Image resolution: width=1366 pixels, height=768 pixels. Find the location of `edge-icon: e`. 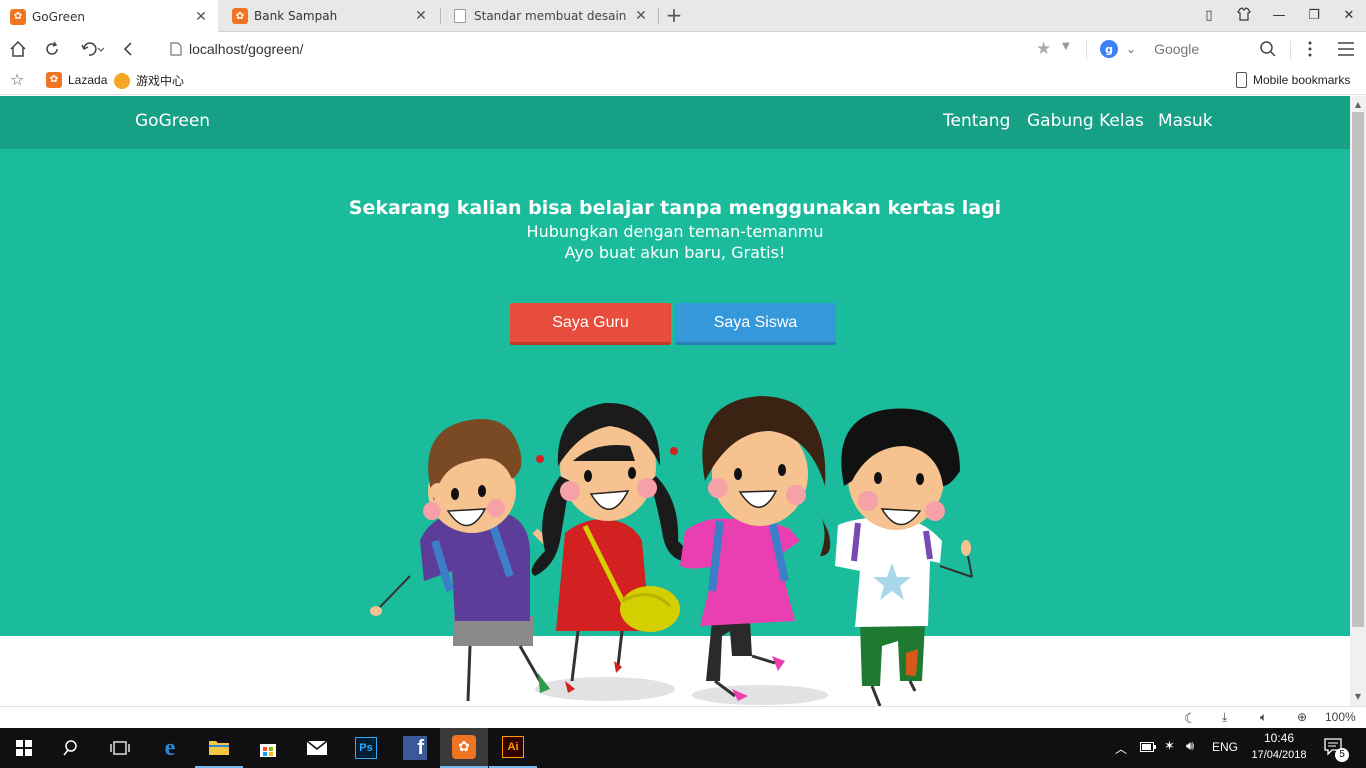

edge-icon: e is located at coordinates (170, 748).